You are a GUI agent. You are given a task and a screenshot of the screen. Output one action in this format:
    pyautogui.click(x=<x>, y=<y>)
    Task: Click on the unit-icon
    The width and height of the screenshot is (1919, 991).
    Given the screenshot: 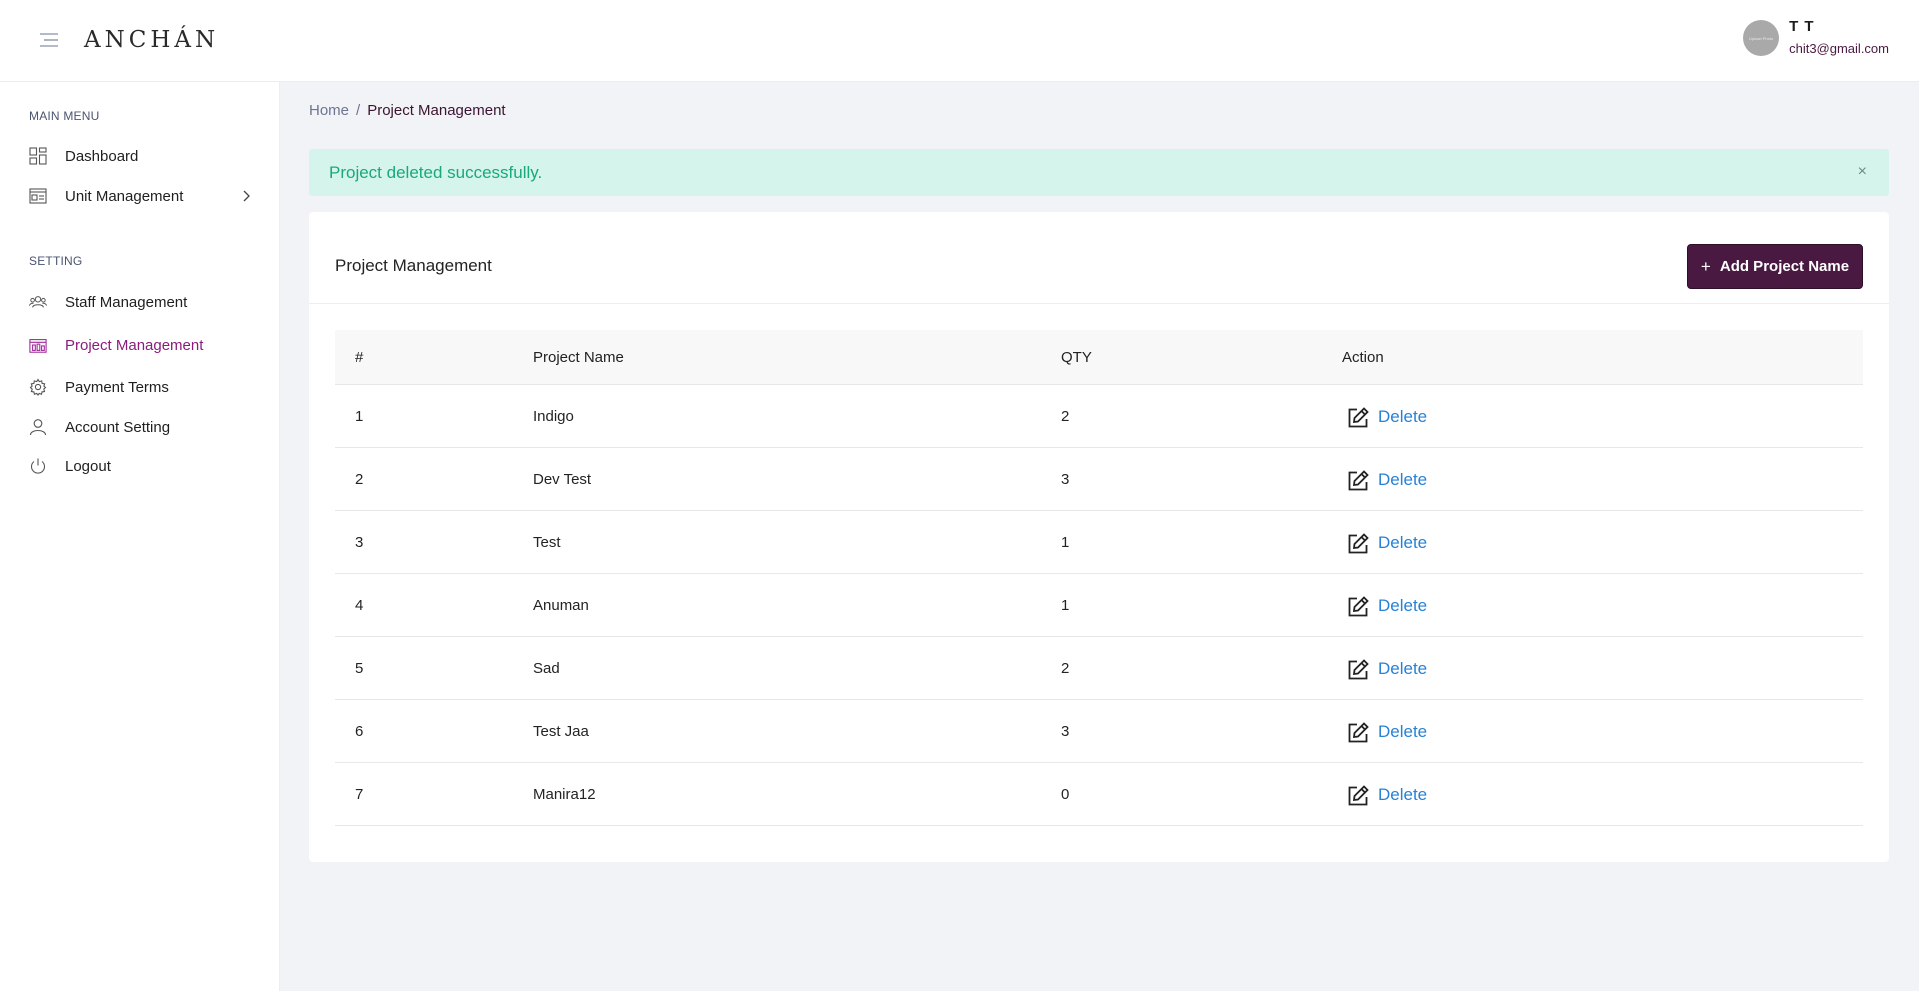 What is the action you would take?
    pyautogui.click(x=38, y=196)
    